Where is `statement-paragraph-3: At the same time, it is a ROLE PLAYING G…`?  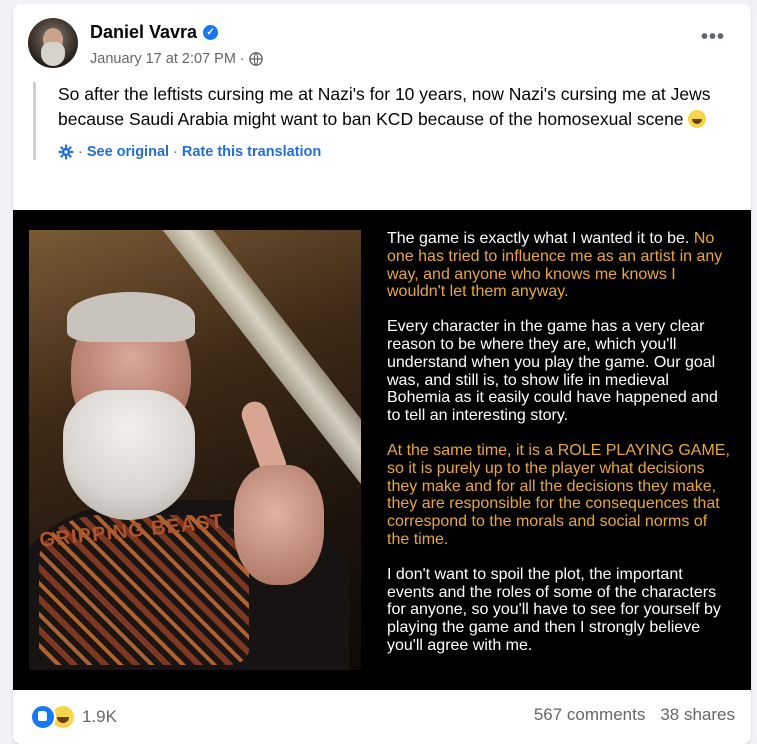 statement-paragraph-3: At the same time, it is a ROLE PLAYING G… is located at coordinates (558, 494).